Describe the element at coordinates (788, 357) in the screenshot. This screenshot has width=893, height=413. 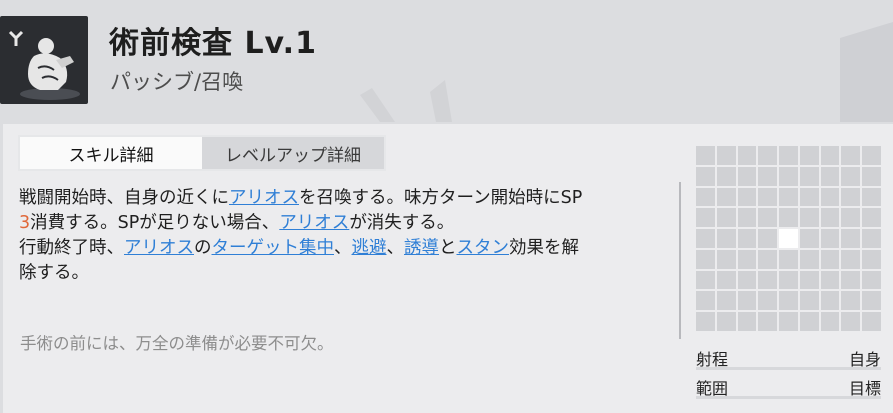
I see `stat-row-range: 射程 自身` at that location.